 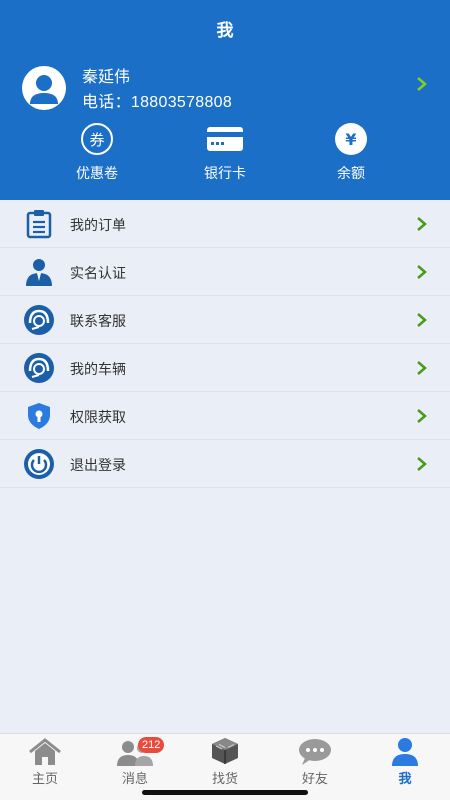 What do you see at coordinates (225, 416) in the screenshot?
I see `menu-item-permissions: 权限获取` at bounding box center [225, 416].